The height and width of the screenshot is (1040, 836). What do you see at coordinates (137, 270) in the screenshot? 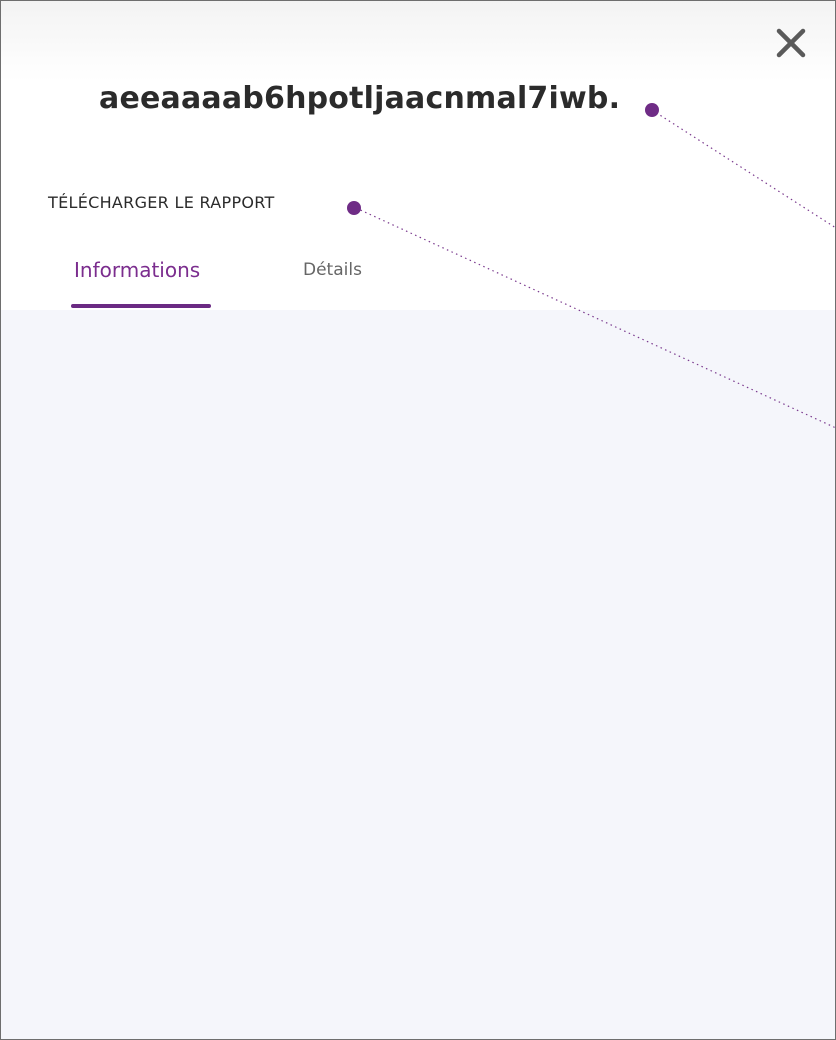
I see `tab-informations: Informations` at bounding box center [137, 270].